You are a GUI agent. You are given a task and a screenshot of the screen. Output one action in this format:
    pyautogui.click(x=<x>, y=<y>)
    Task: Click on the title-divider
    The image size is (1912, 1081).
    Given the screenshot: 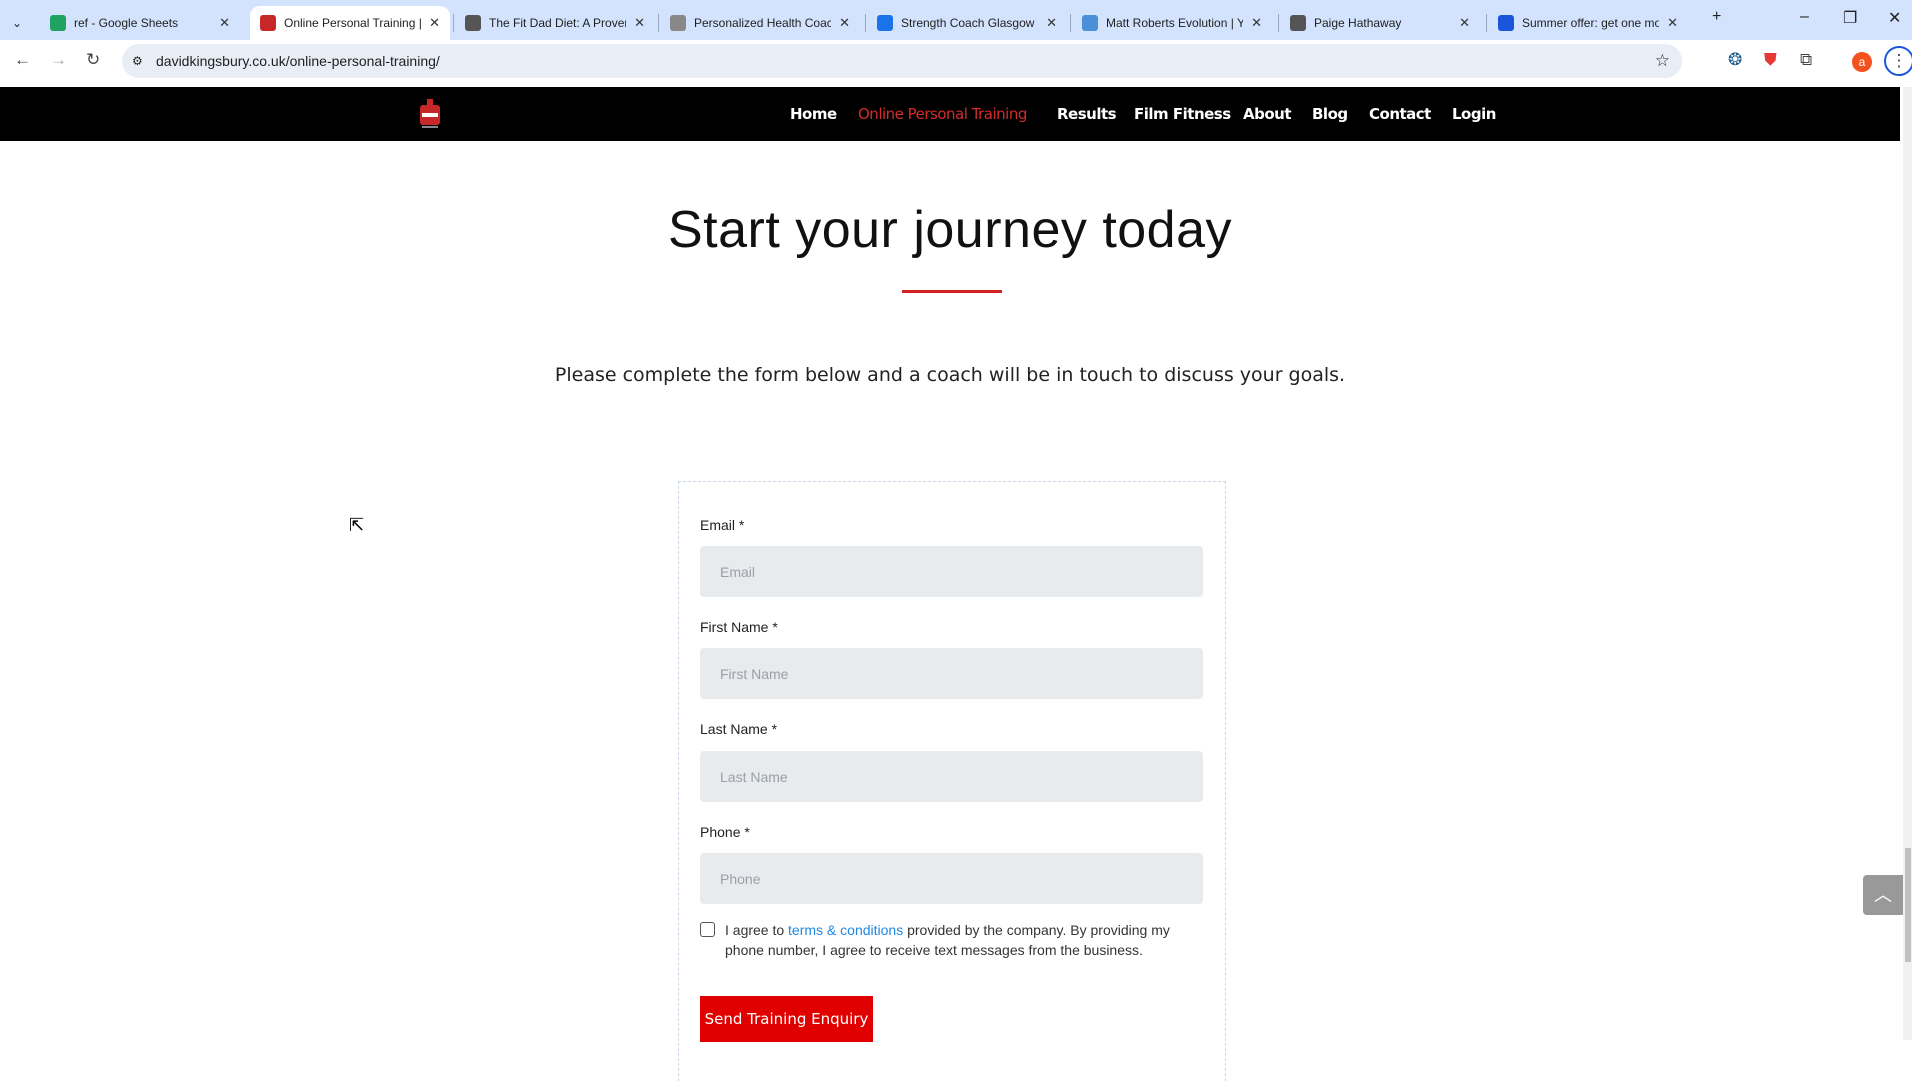 What is the action you would take?
    pyautogui.click(x=952, y=291)
    